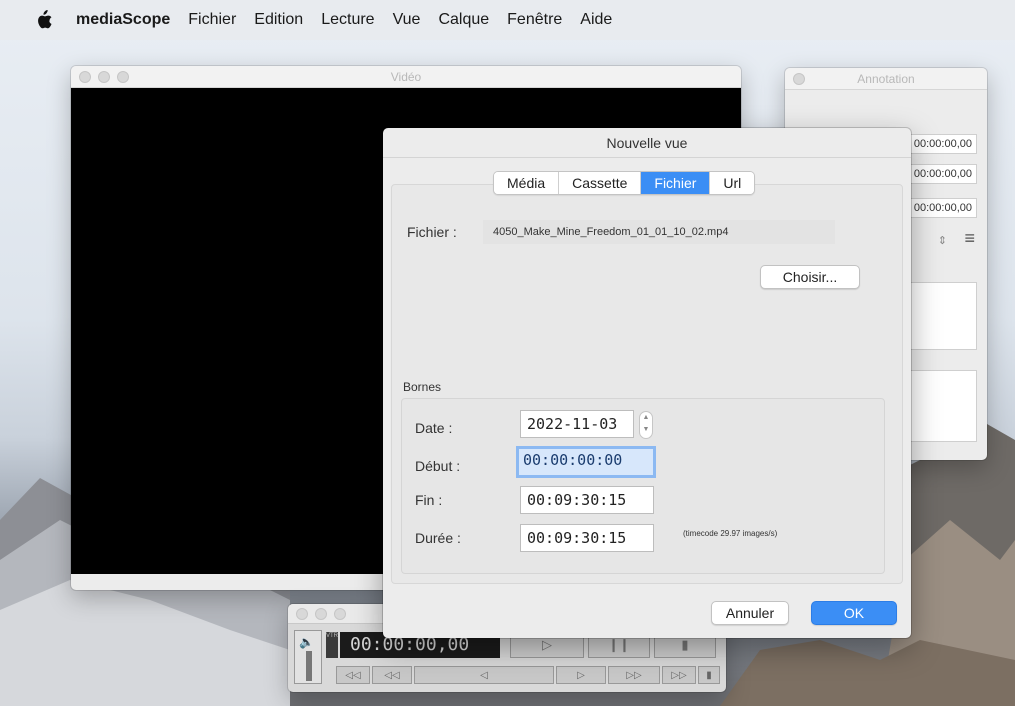 This screenshot has height=706, width=1015. Describe the element at coordinates (527, 183) in the screenshot. I see `tab-media: Média` at that location.